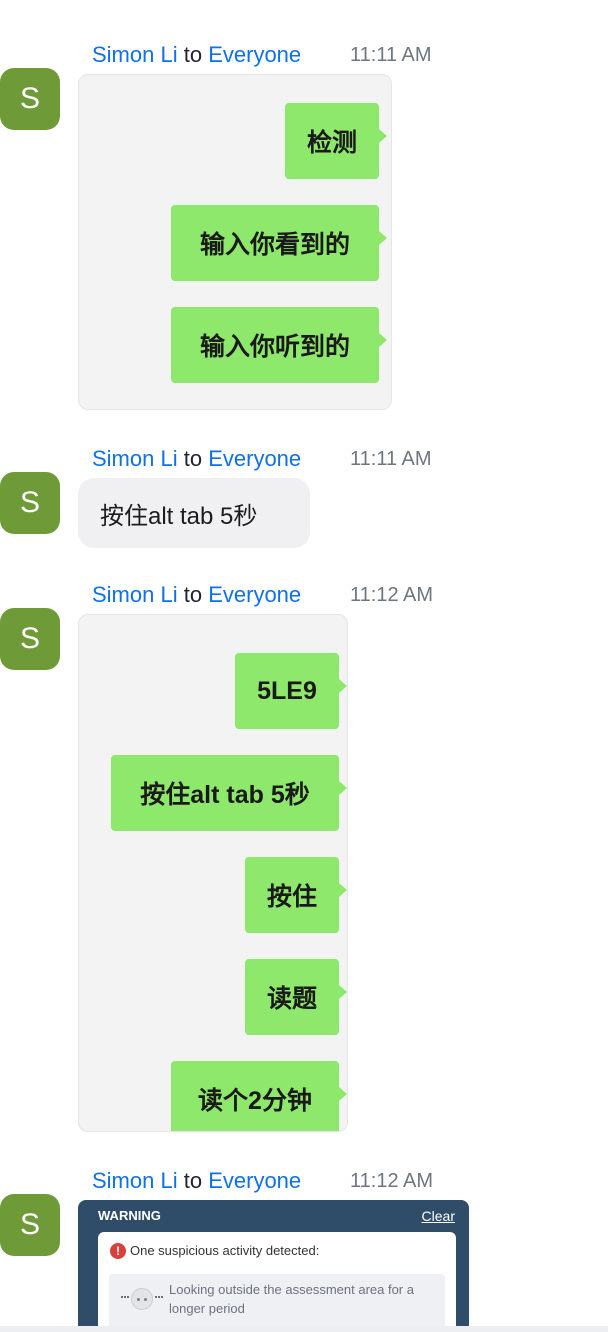 The width and height of the screenshot is (608, 1332). I want to click on warning-message: One suspicious activity detected:, so click(225, 1250).